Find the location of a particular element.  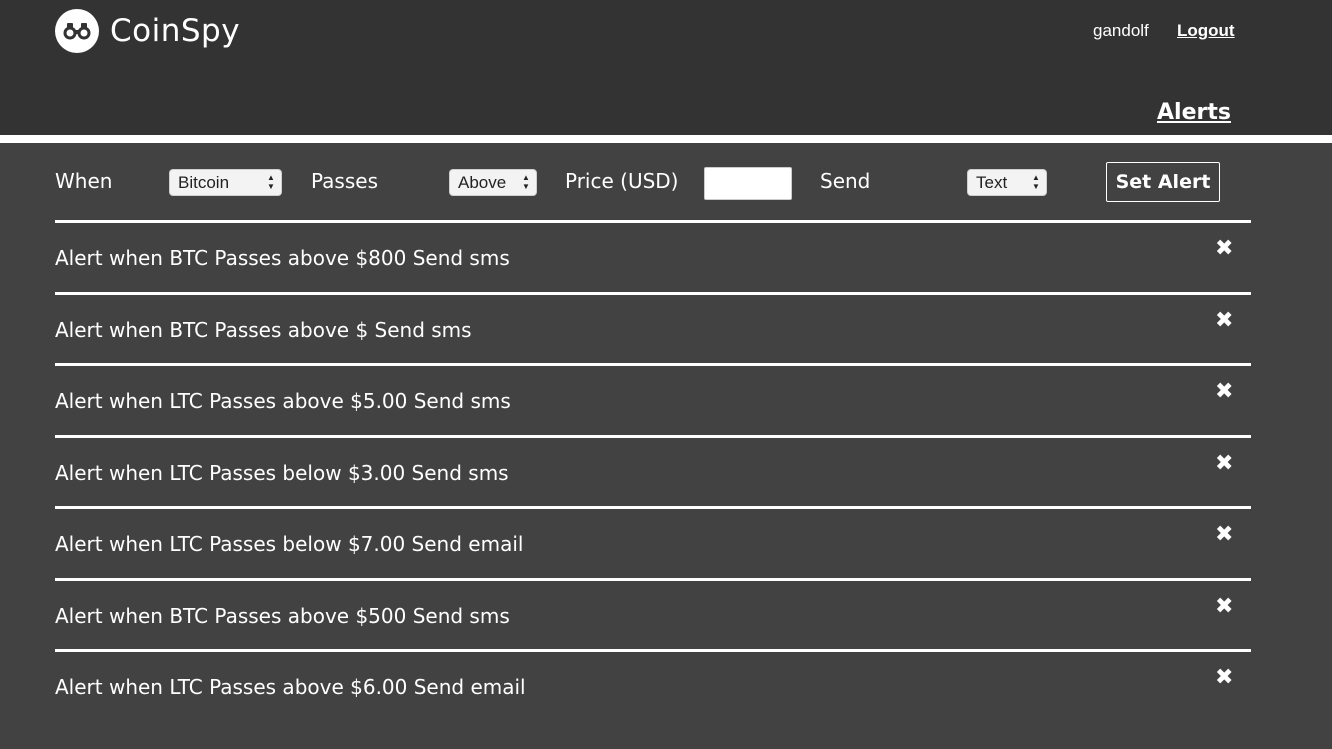

coin-select-value: Bitcoin is located at coordinates (204, 182).